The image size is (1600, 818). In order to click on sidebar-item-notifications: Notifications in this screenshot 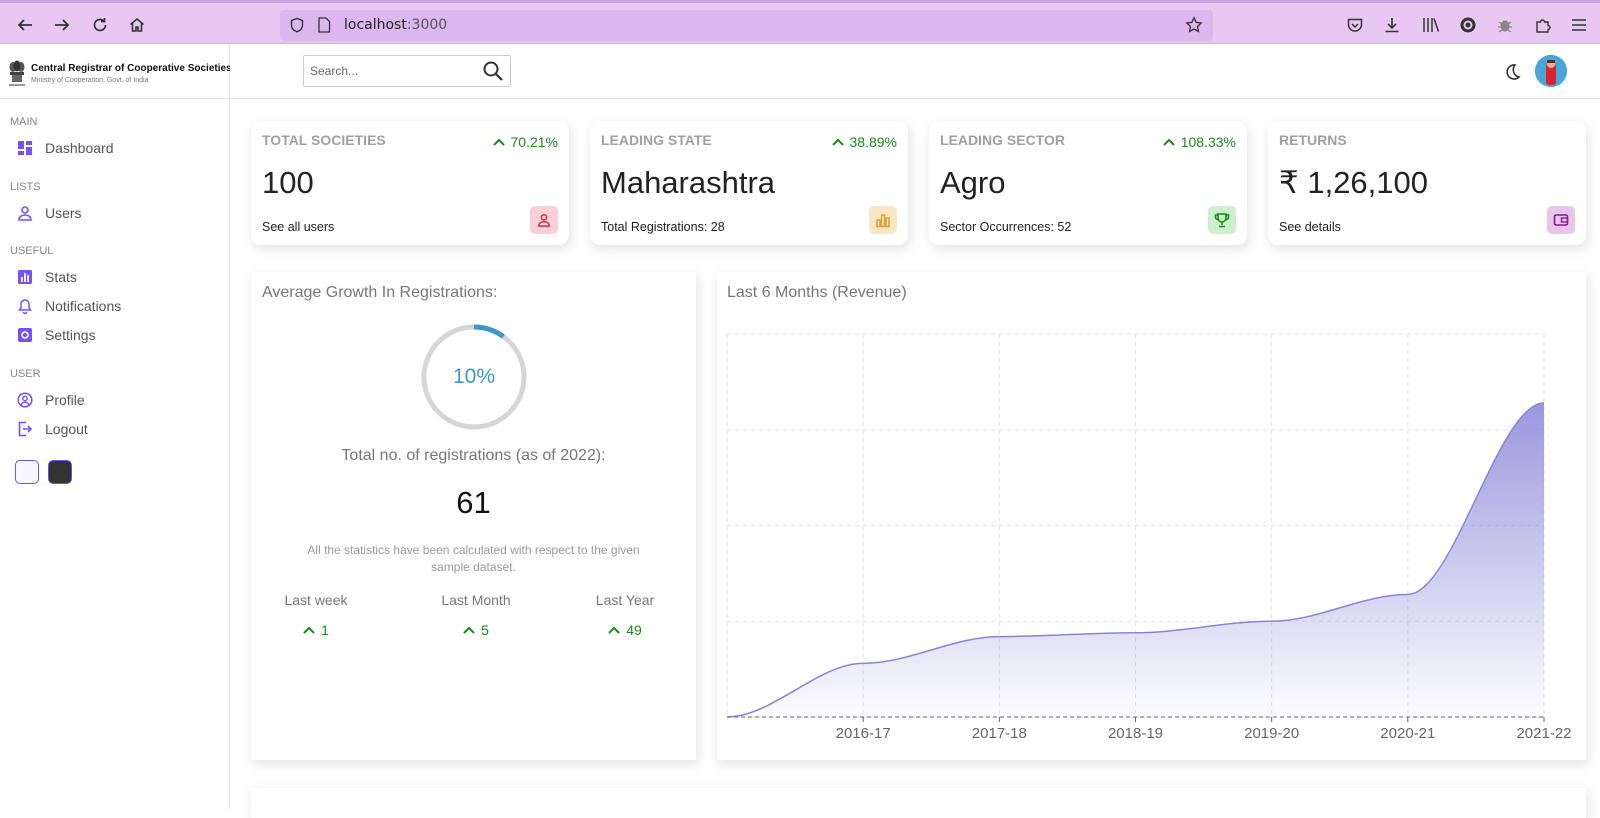, I will do `click(68, 306)`.